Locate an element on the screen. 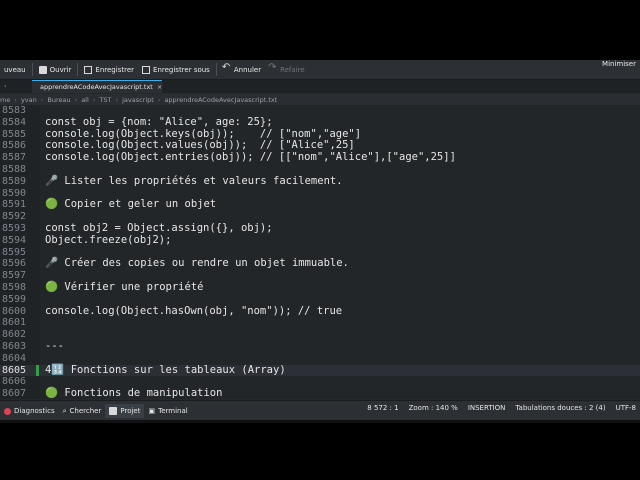  new-button: uveau is located at coordinates (15, 69).